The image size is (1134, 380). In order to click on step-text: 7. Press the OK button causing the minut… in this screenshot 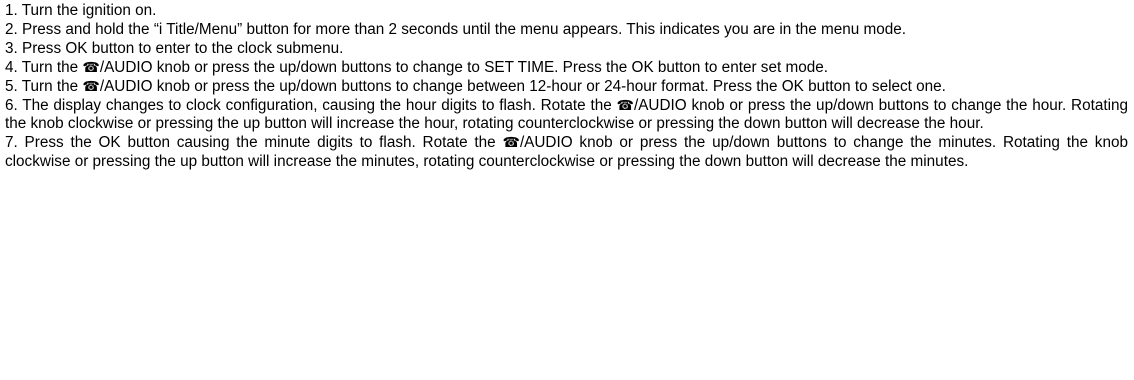, I will do `click(254, 143)`.